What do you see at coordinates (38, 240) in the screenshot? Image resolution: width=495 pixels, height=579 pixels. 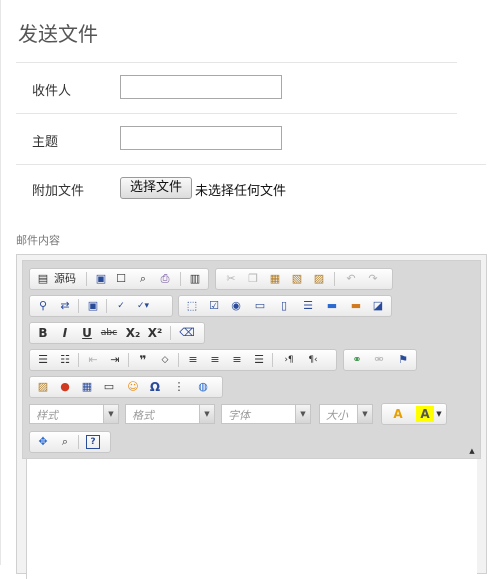 I see `content-label: 邮件内容` at bounding box center [38, 240].